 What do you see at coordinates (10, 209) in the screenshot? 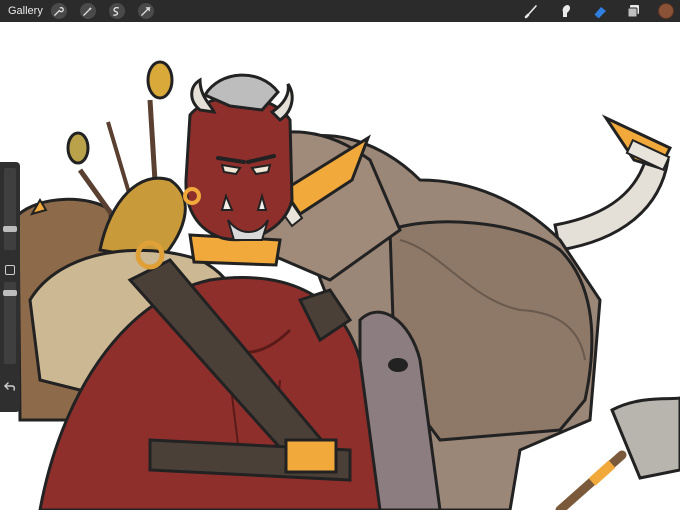
I see `brush-size-slider` at bounding box center [10, 209].